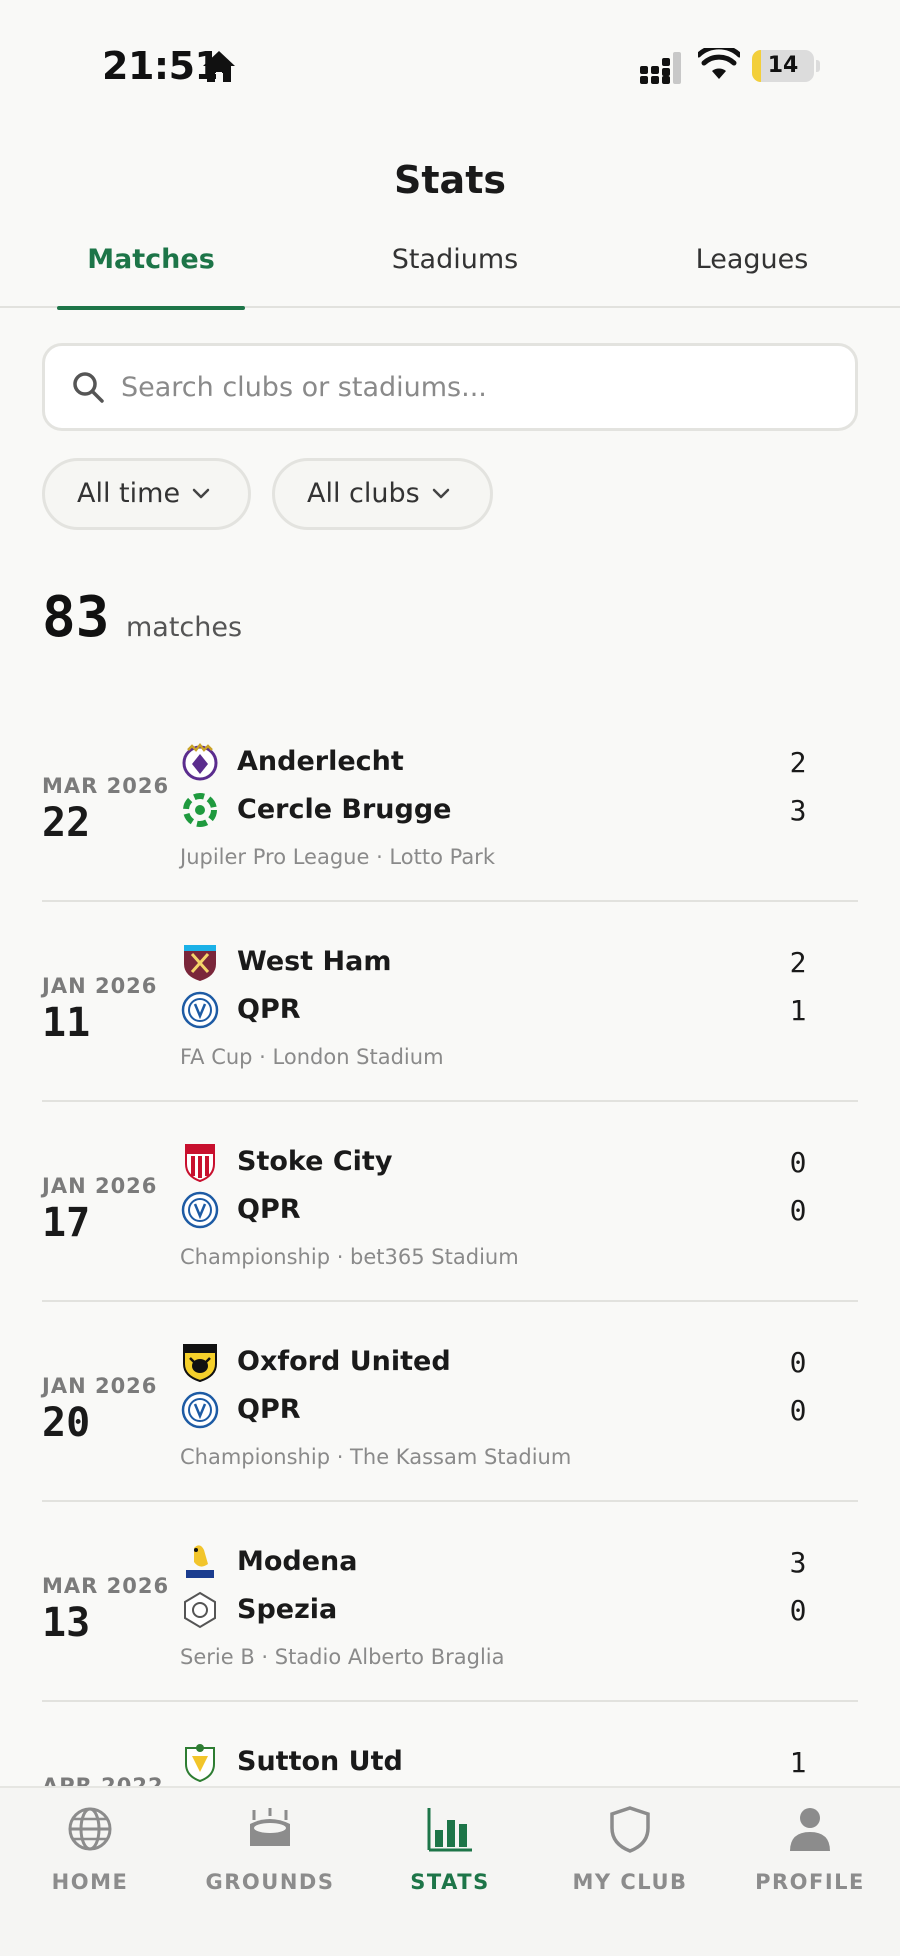 The height and width of the screenshot is (1956, 900). What do you see at coordinates (88, 387) in the screenshot?
I see `search-icon` at bounding box center [88, 387].